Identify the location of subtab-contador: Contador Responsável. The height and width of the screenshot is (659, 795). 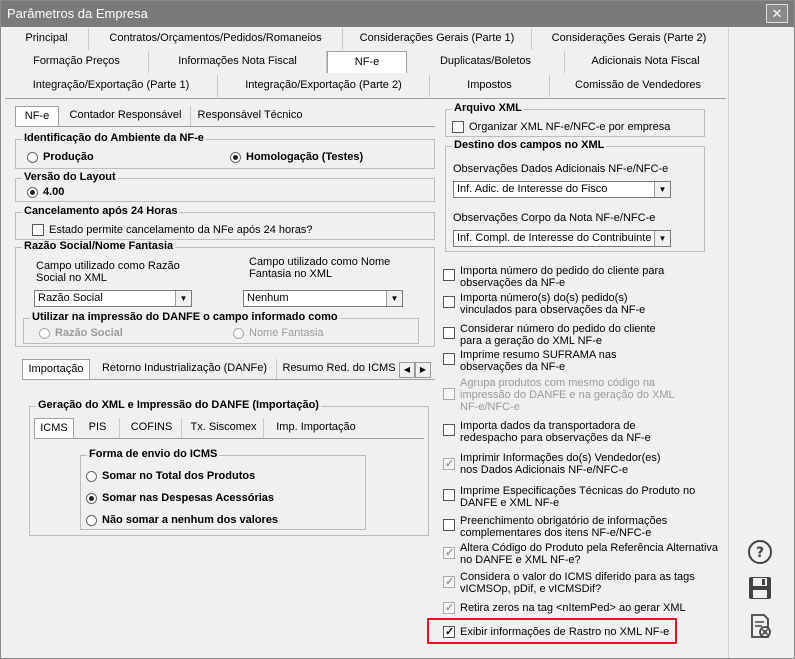
(126, 116).